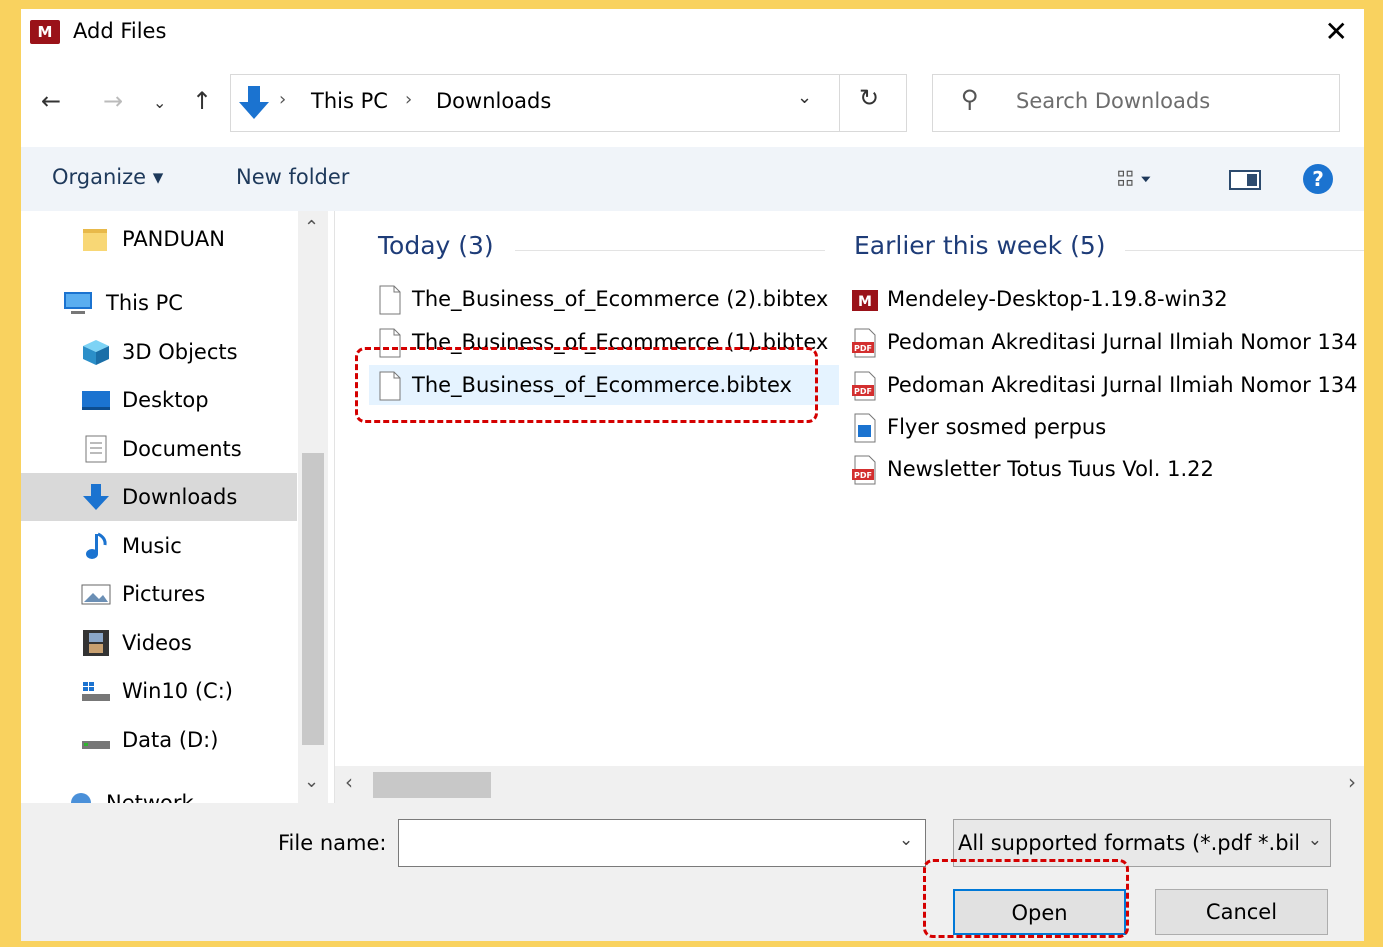  Describe the element at coordinates (349, 101) in the screenshot. I see `breadcrumb-this-pc: This PC` at that location.